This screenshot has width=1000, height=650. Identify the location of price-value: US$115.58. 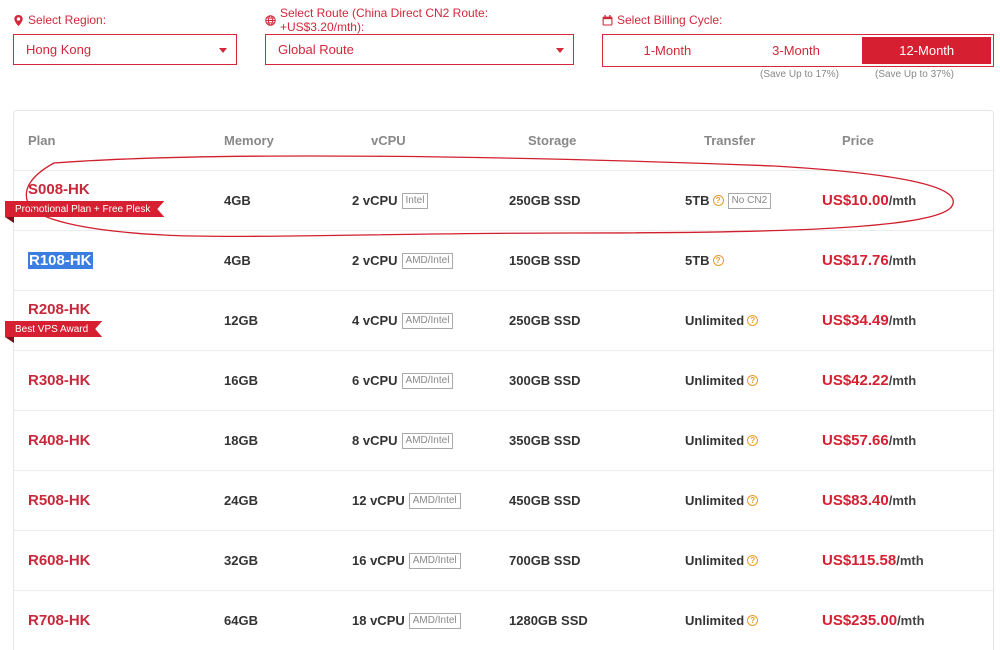
(859, 560).